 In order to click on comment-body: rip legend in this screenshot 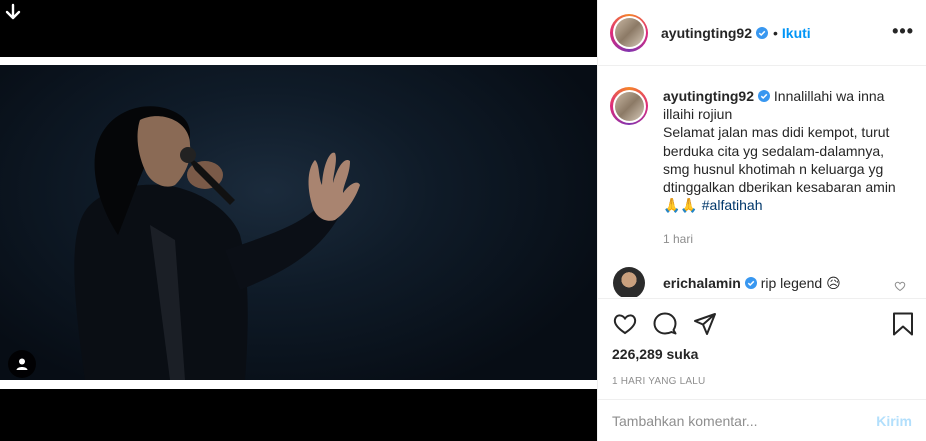, I will do `click(791, 282)`.